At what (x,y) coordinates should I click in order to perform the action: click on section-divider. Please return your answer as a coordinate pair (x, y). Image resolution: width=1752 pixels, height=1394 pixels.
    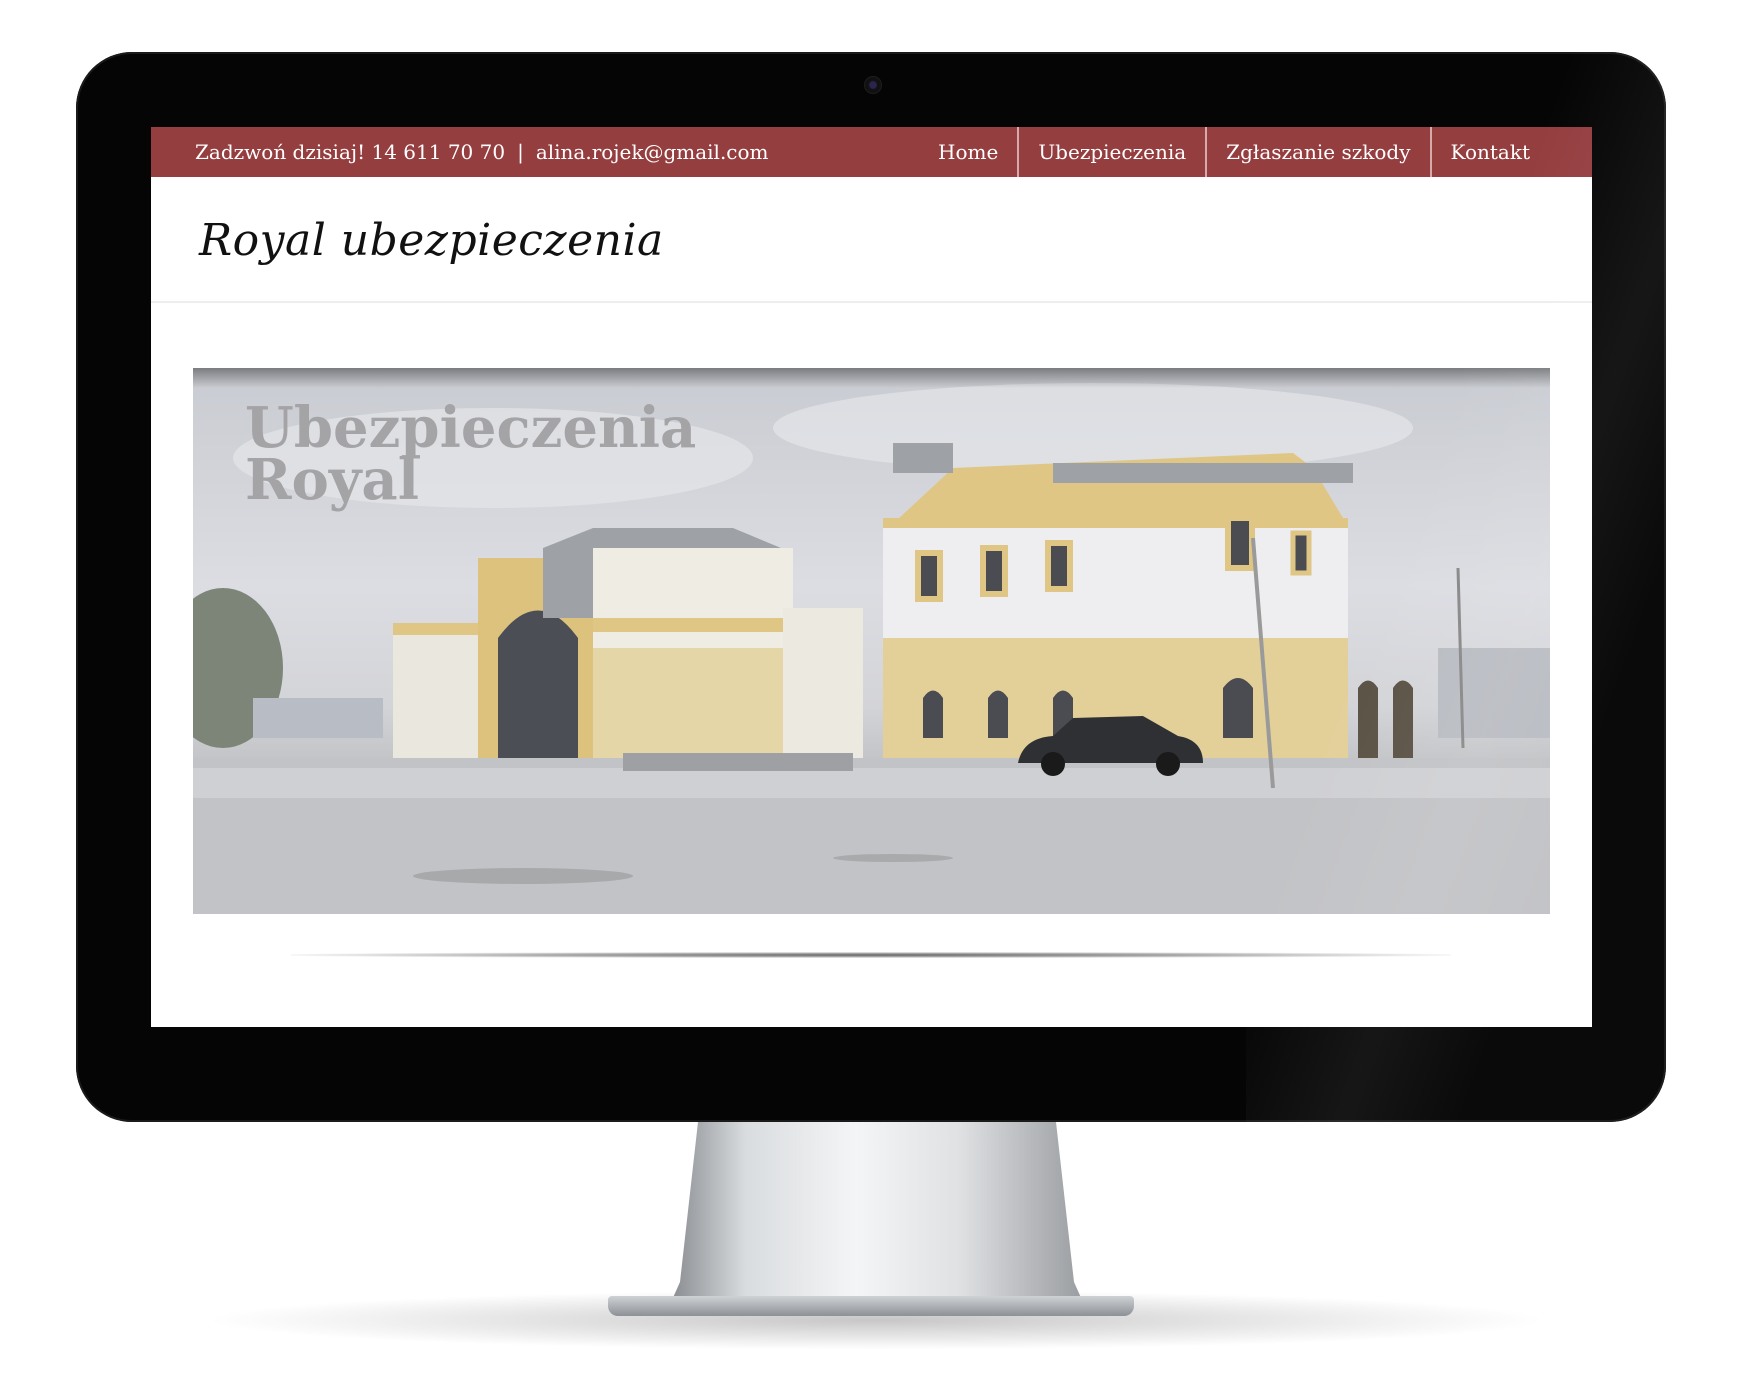
    Looking at the image, I should click on (871, 955).